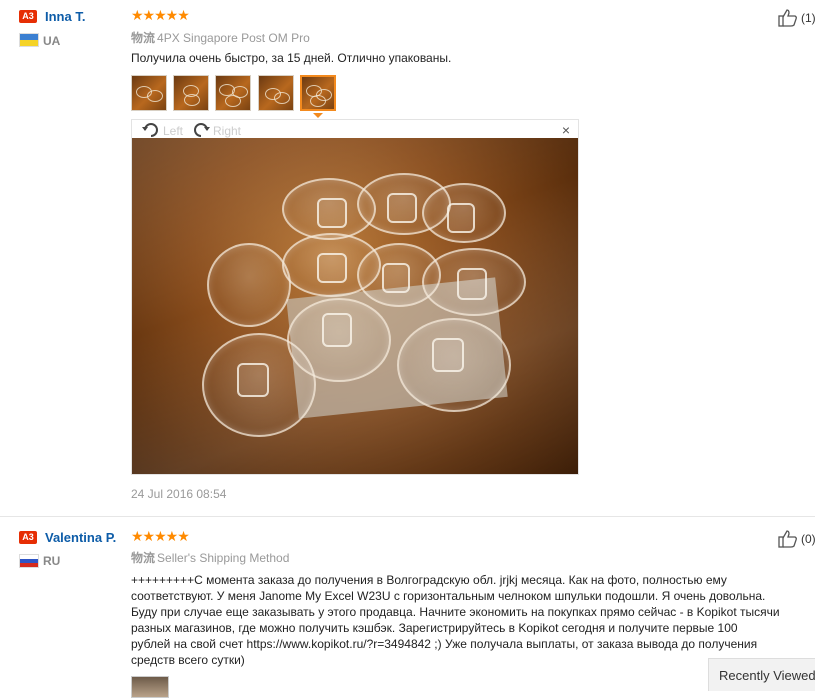 The height and width of the screenshot is (698, 815). What do you see at coordinates (173, 131) in the screenshot?
I see `rotate-left-label: Left` at bounding box center [173, 131].